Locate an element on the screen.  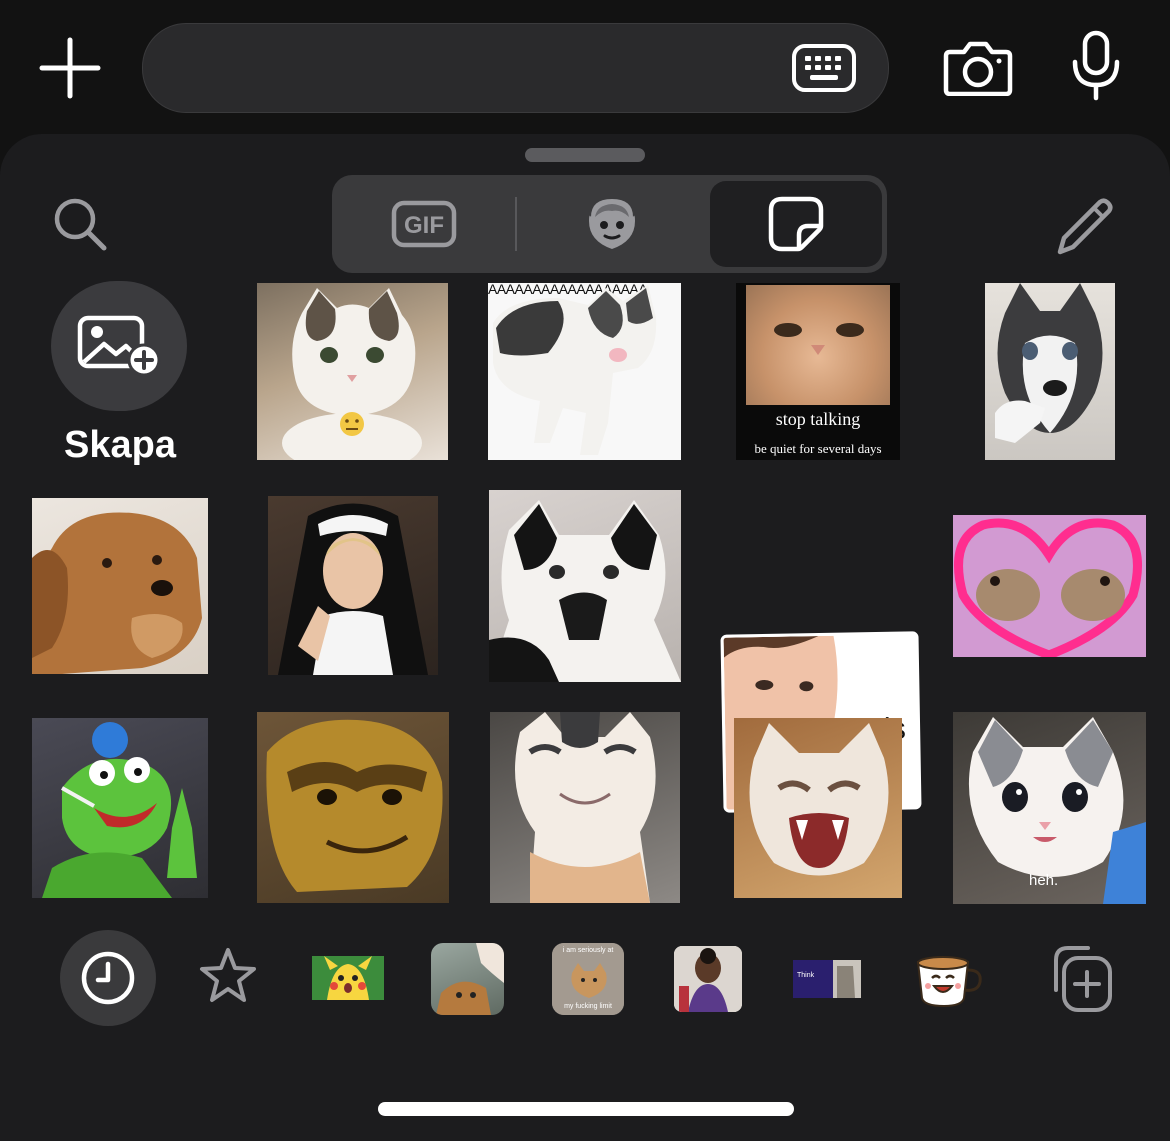
sticker-nun-praying is located at coordinates (353, 585).